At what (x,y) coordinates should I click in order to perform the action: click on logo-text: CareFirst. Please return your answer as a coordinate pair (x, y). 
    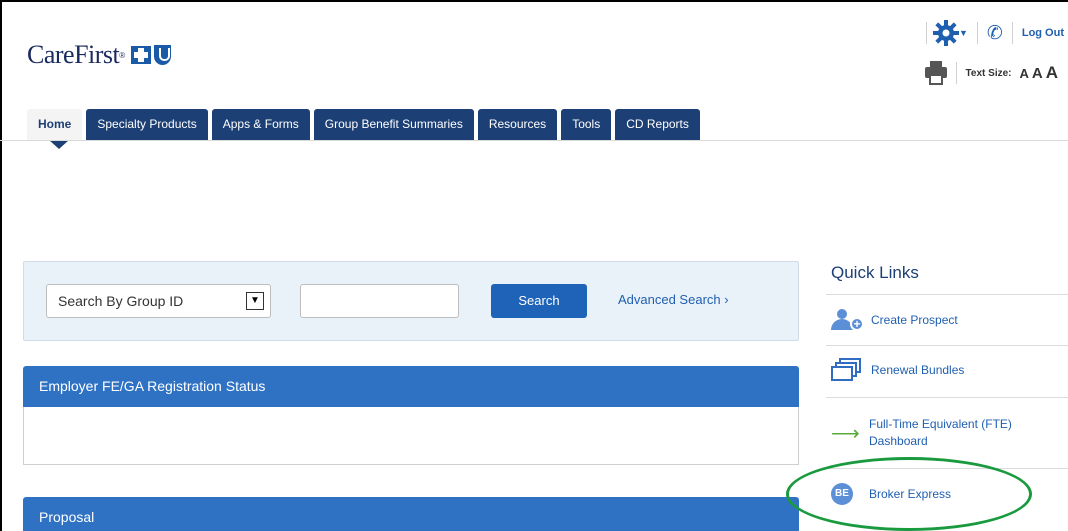
    Looking at the image, I should click on (73, 54).